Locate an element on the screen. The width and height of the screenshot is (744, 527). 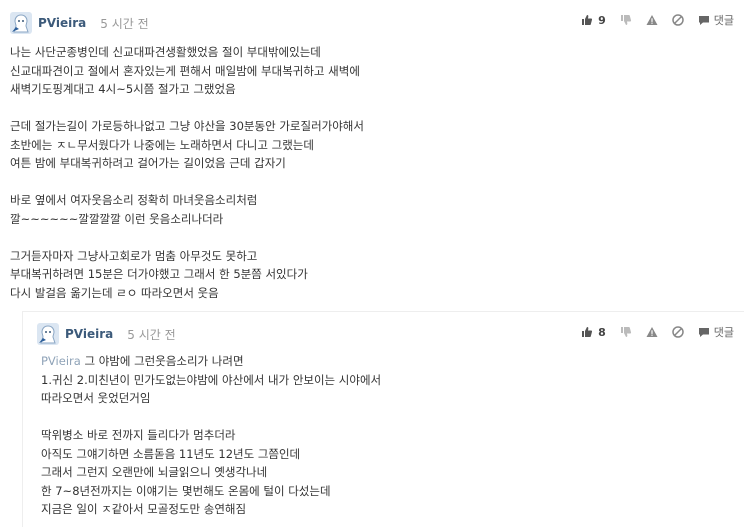
comment-line: 1.귀신 2.미친년이 민가도없는야밤에 야산에서 내가 안보이는 시야에서 is located at coordinates (211, 379).